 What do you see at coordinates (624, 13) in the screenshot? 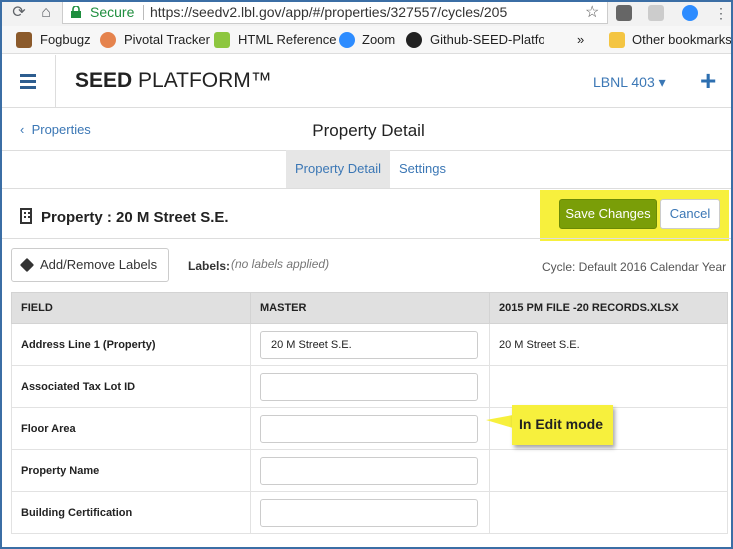
I see `extension-icon` at bounding box center [624, 13].